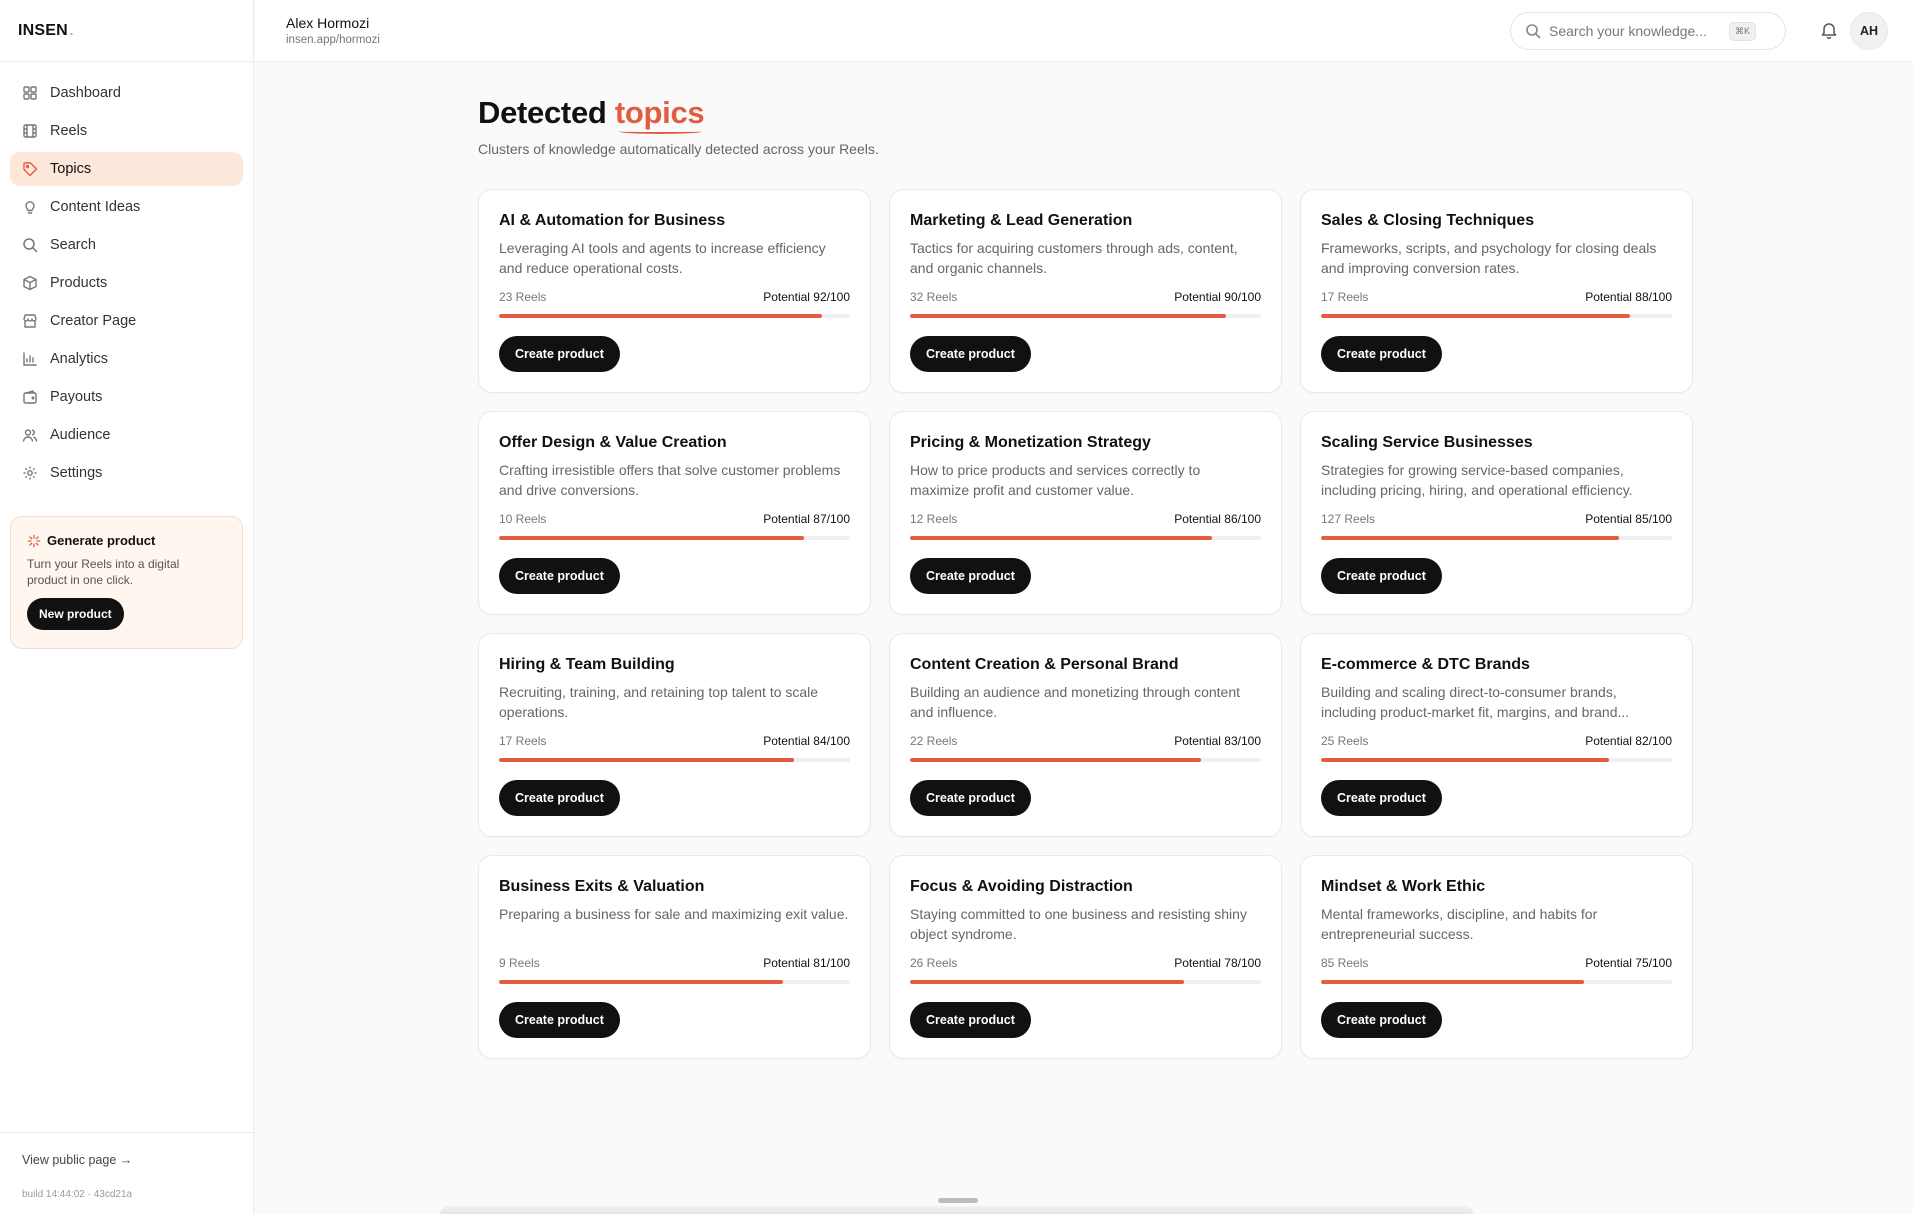 This screenshot has height=1214, width=1913. Describe the element at coordinates (674, 298) in the screenshot. I see `topic-meta: 23 Reels Potential 92/100` at that location.